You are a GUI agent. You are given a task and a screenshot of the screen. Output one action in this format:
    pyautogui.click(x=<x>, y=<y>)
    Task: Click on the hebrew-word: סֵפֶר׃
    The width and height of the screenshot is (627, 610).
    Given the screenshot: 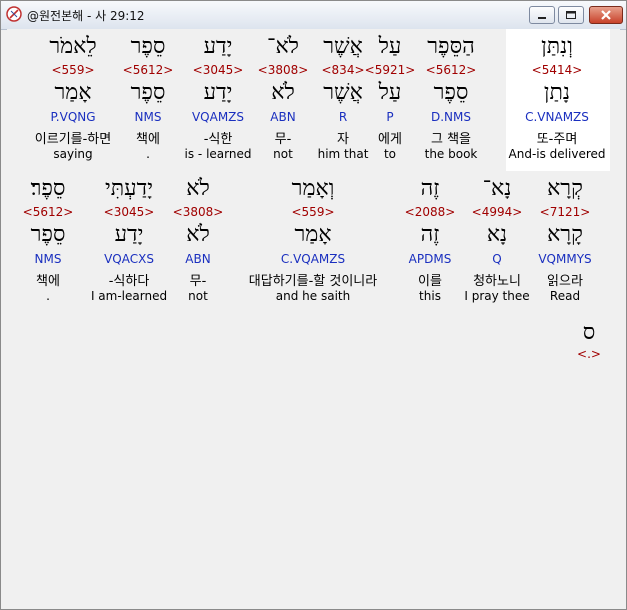 What is the action you would take?
    pyautogui.click(x=48, y=188)
    